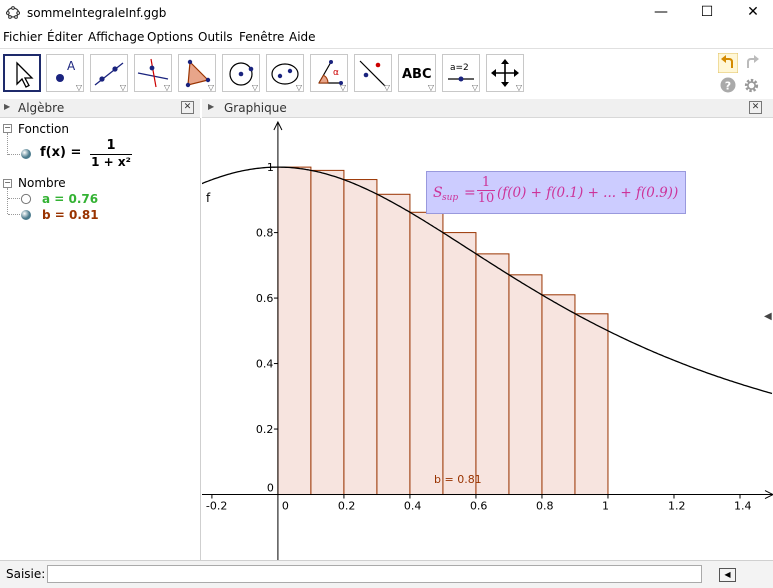 Image resolution: width=773 pixels, height=588 pixels. I want to click on menu-aide: Aide, so click(302, 37).